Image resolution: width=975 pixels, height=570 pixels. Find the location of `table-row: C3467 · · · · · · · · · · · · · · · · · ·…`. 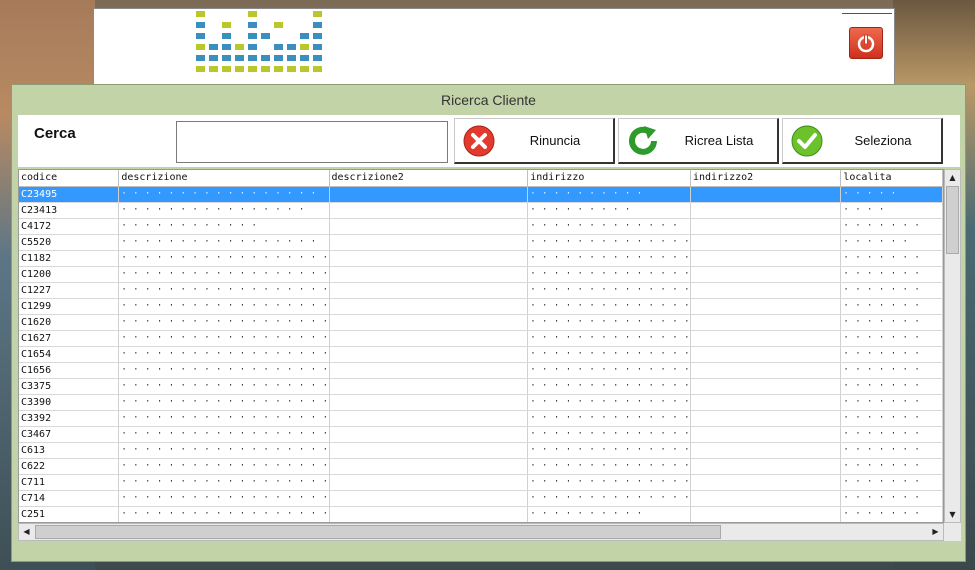

table-row: C3467 · · · · · · · · · · · · · · · · · ·… is located at coordinates (481, 434).